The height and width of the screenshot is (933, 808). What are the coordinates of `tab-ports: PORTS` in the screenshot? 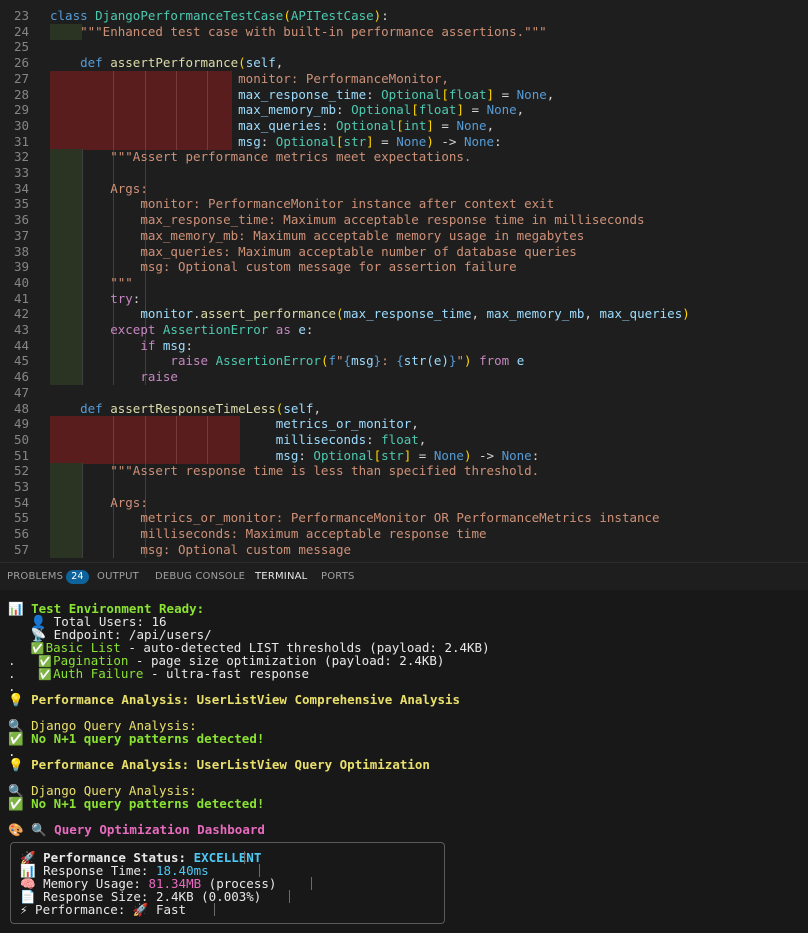 It's located at (338, 577).